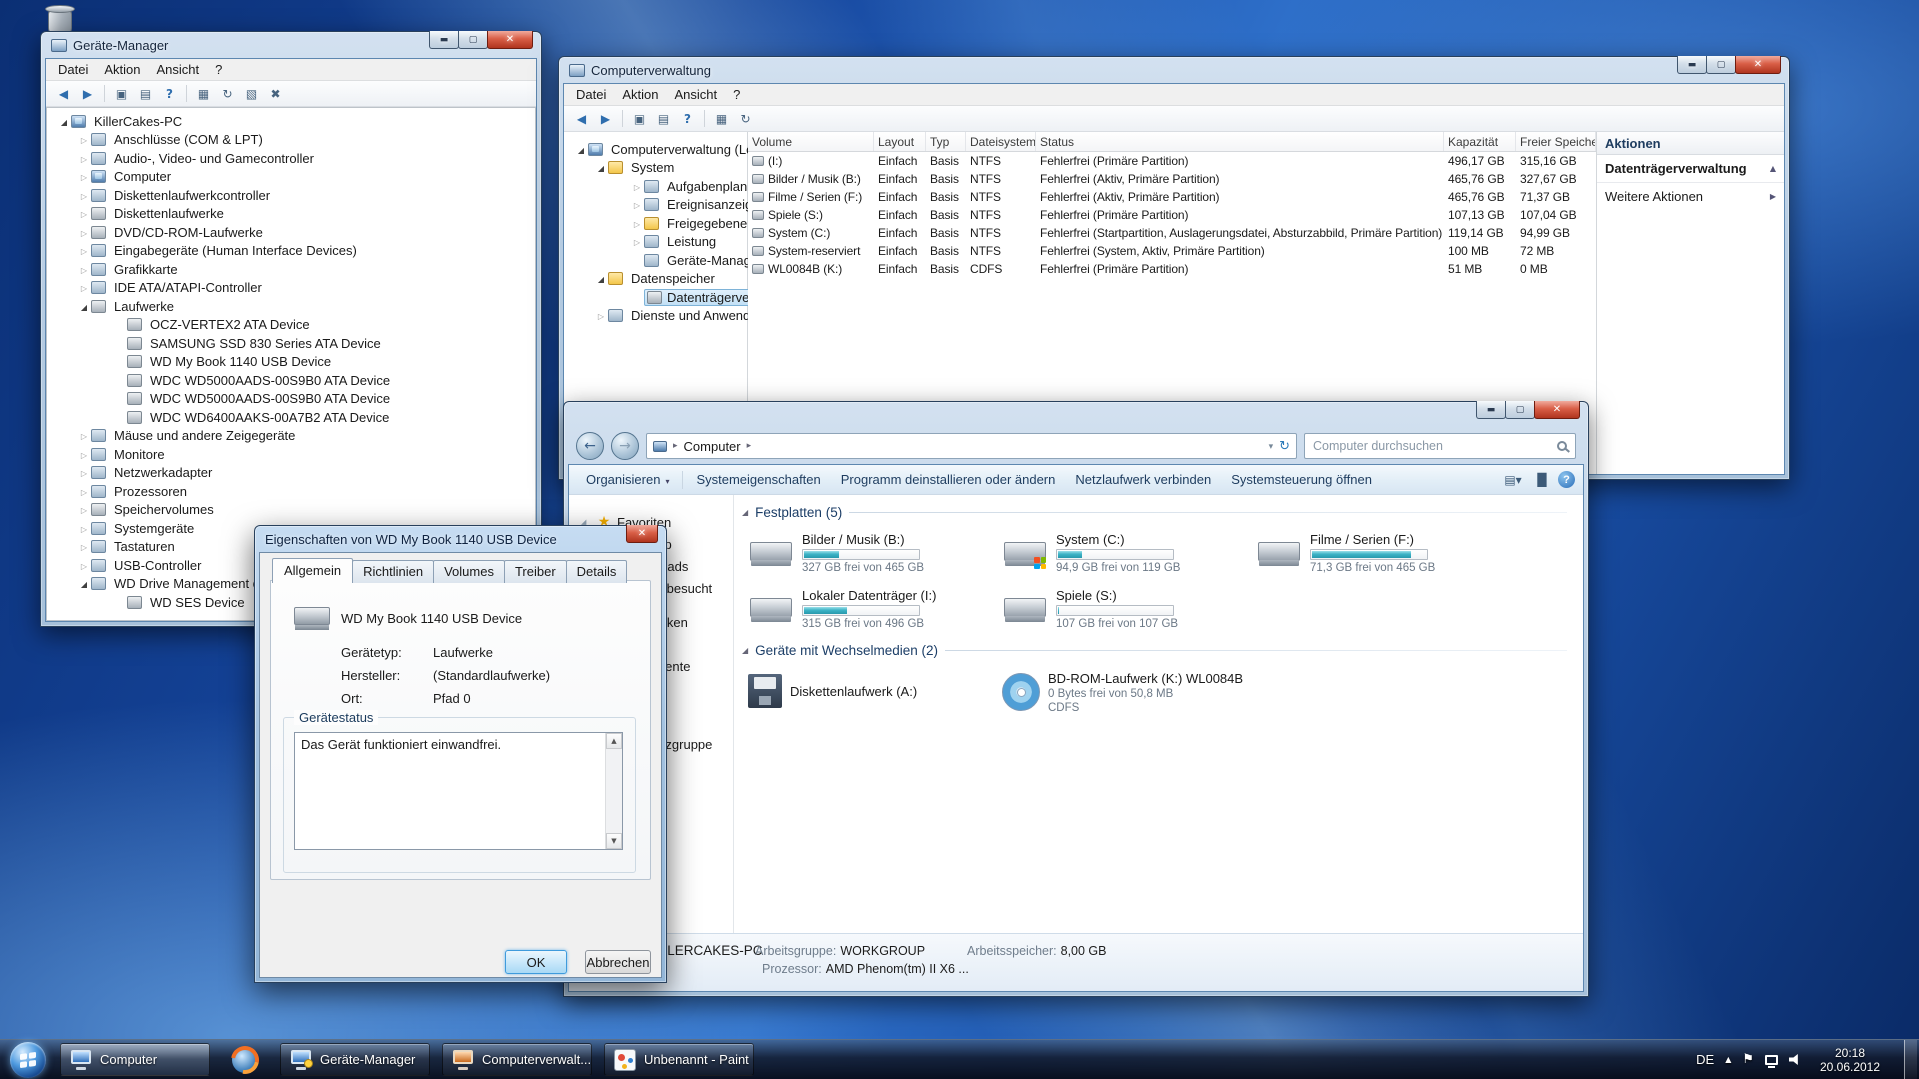 Image resolution: width=1919 pixels, height=1079 pixels. What do you see at coordinates (275, 93) in the screenshot?
I see `uninstall-device-icon: ✖` at bounding box center [275, 93].